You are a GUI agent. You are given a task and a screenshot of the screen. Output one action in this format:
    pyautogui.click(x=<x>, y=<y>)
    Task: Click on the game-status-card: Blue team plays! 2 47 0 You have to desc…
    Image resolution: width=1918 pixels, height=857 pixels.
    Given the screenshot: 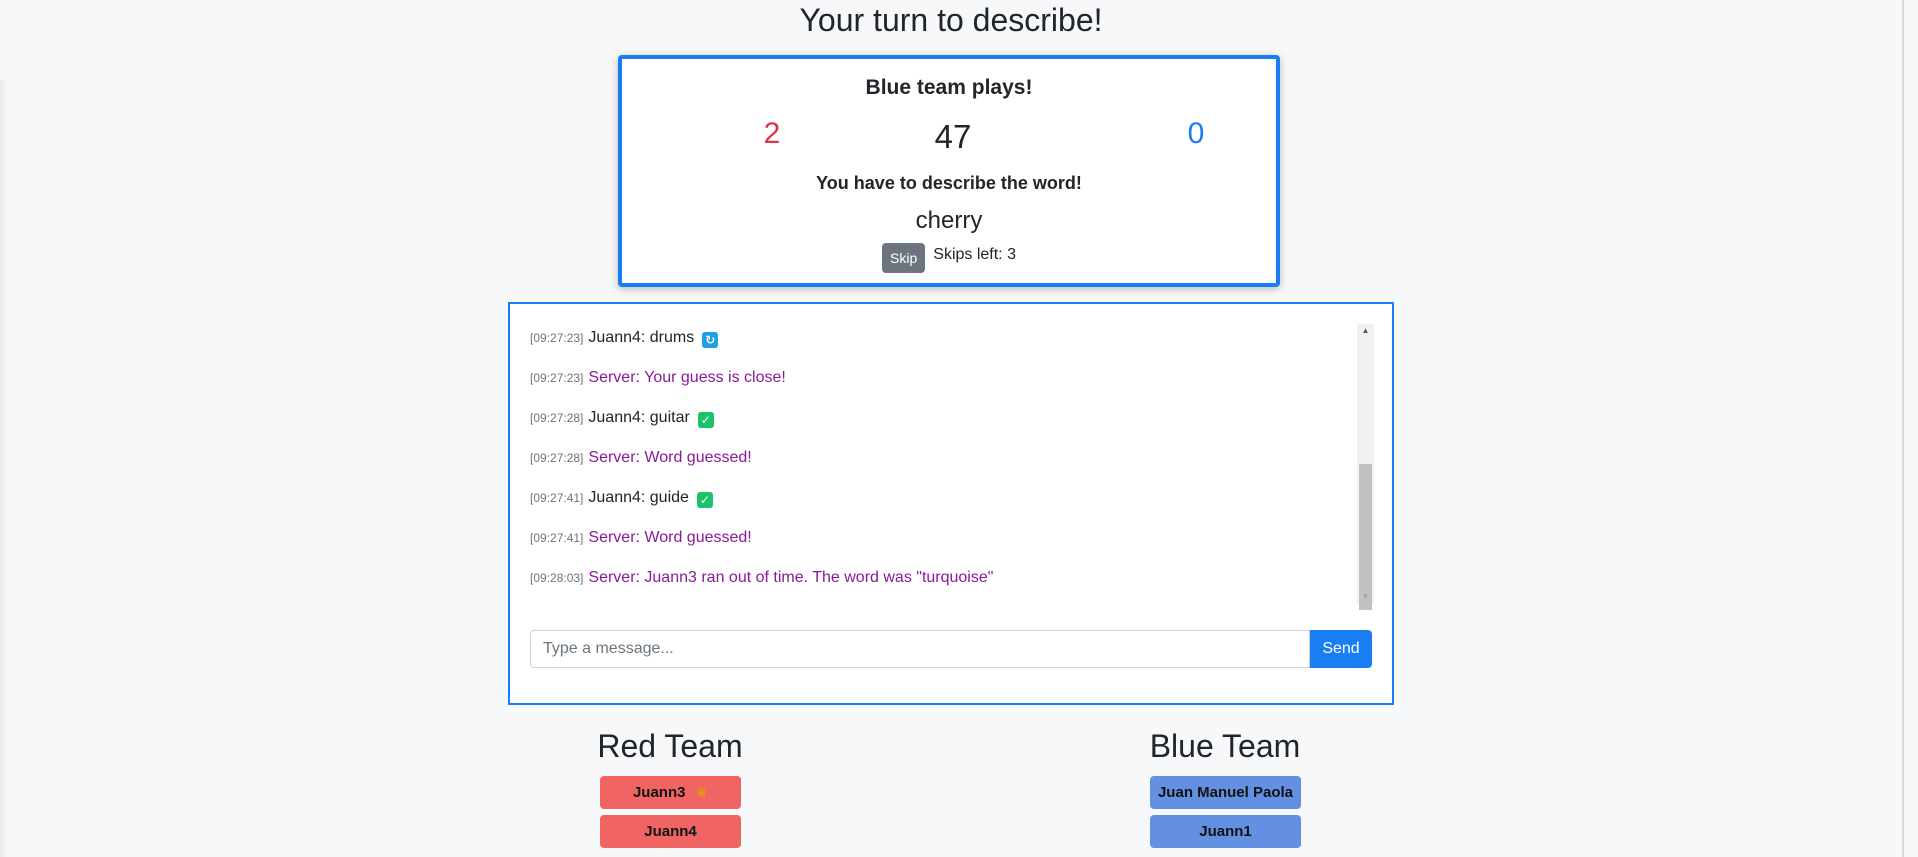 What is the action you would take?
    pyautogui.click(x=949, y=171)
    